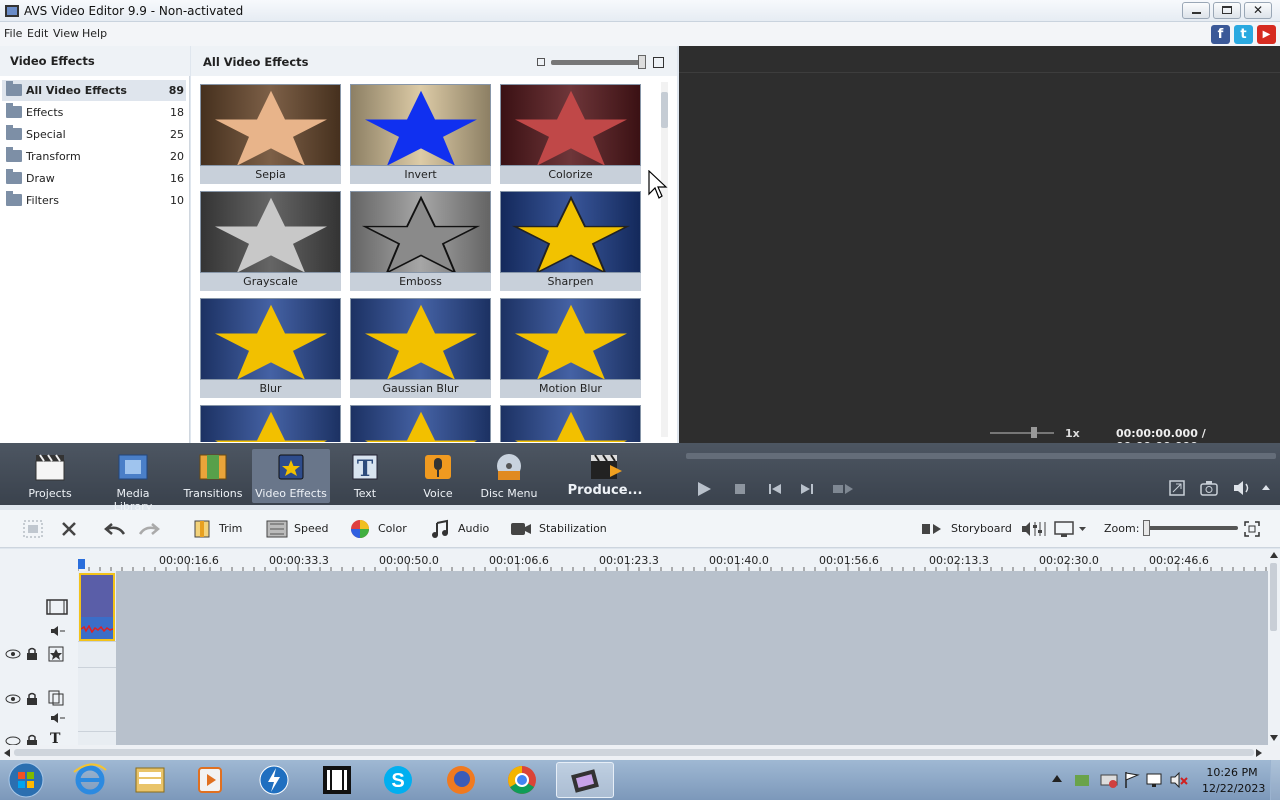  I want to click on effect-tile-sharpen: Sharpen, so click(570, 241).